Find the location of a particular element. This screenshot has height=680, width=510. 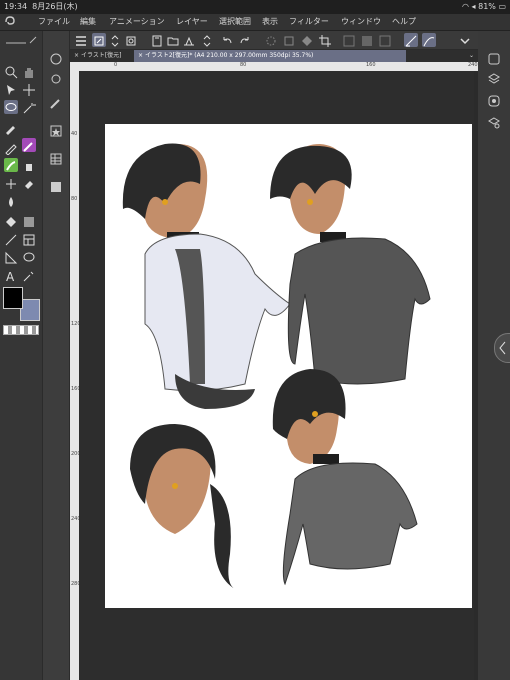

redo-icon is located at coordinates (245, 40).